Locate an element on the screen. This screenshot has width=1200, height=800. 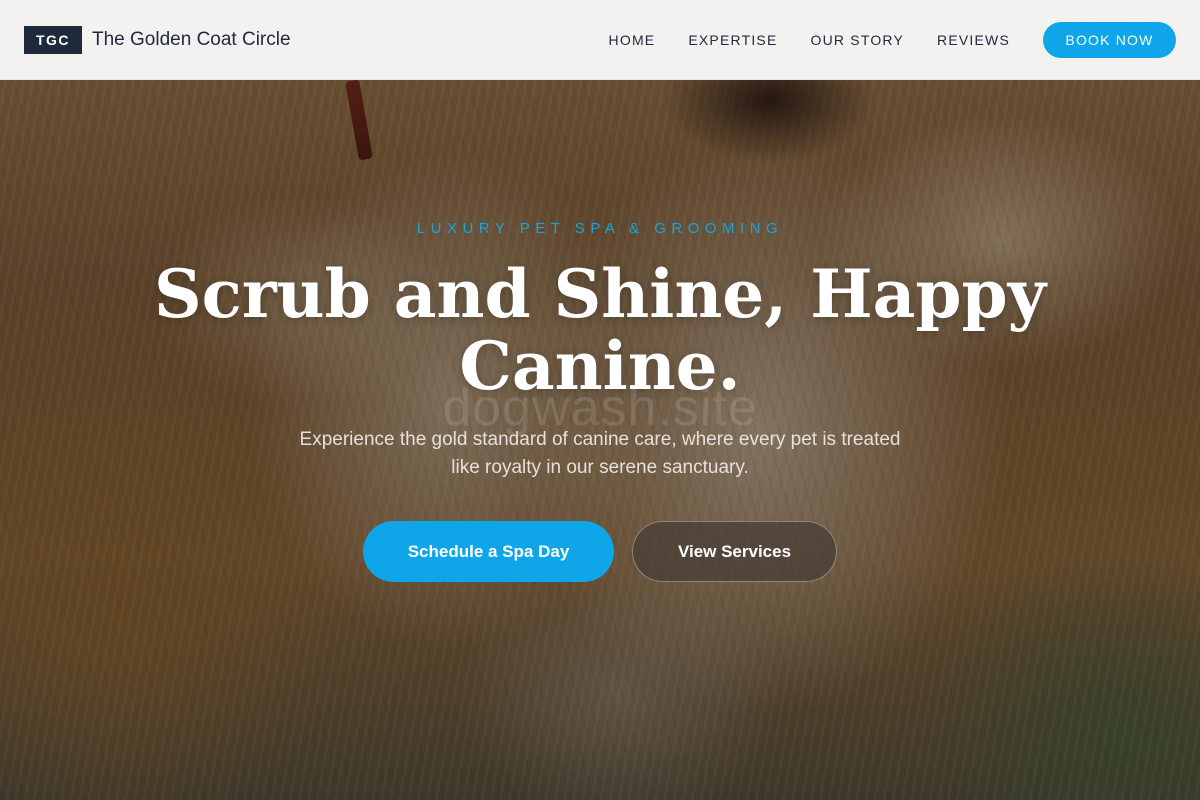
hero-subtext-line2: like royalty in our serene sanctuary. is located at coordinates (600, 467).